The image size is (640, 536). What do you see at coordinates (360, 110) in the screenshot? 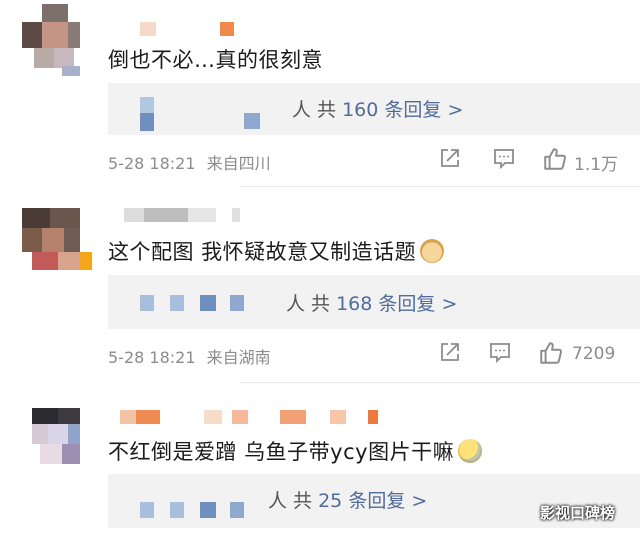
I see `reply-count: 160` at bounding box center [360, 110].